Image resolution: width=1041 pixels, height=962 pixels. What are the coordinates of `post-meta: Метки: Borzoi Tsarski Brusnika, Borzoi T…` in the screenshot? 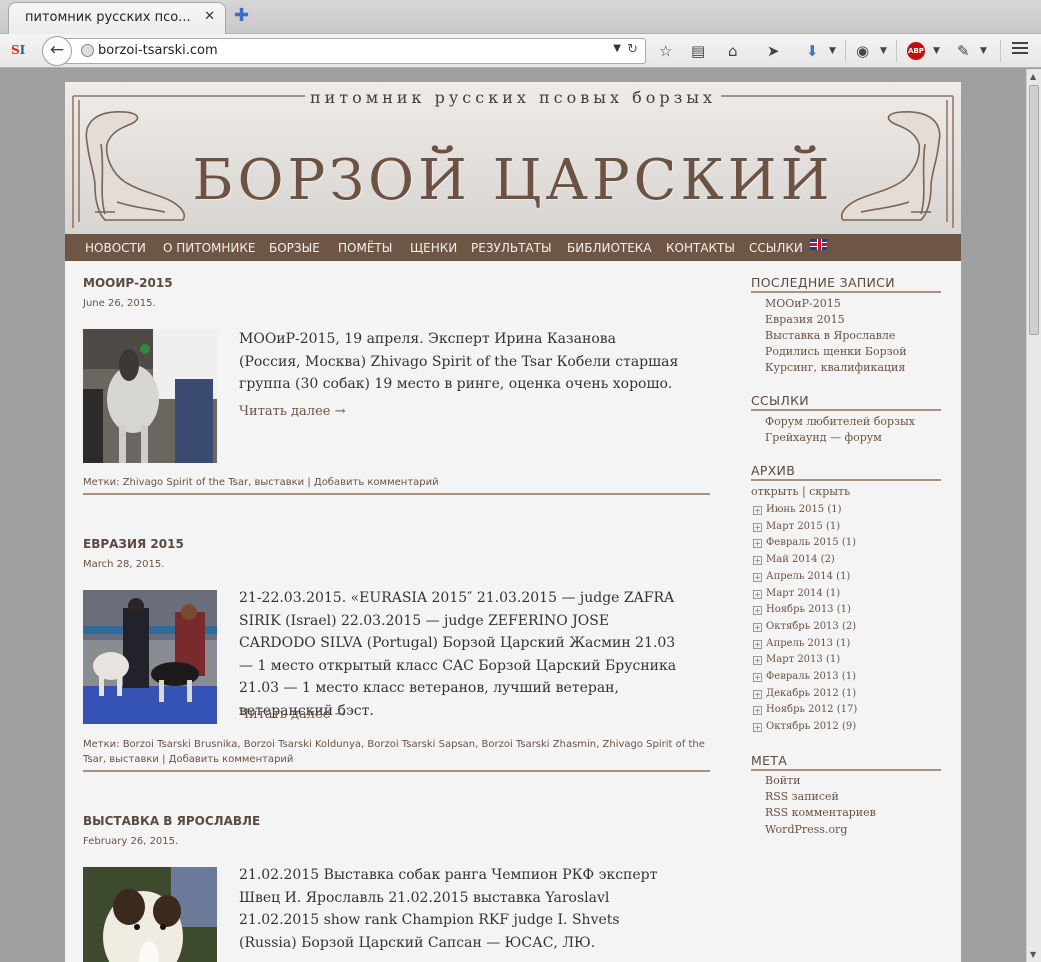 It's located at (396, 754).